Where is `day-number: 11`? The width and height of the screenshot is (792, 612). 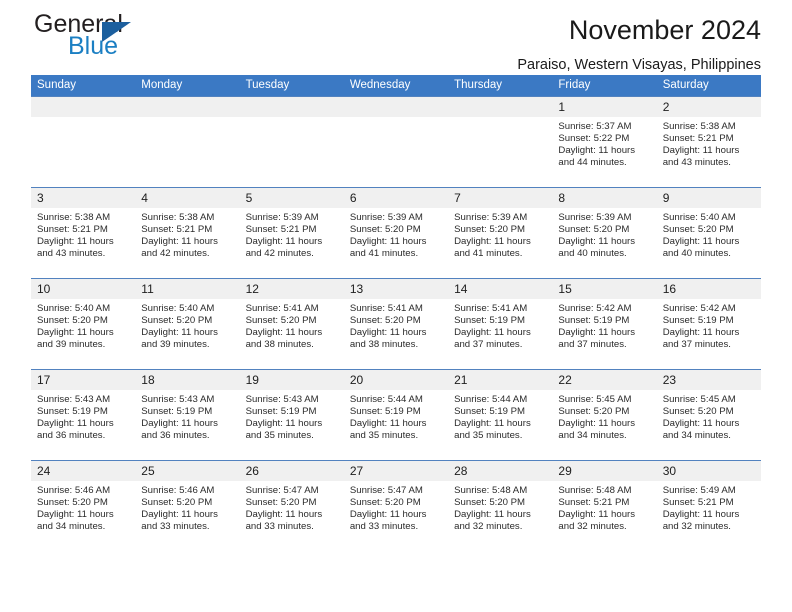
day-number: 11 is located at coordinates (187, 289).